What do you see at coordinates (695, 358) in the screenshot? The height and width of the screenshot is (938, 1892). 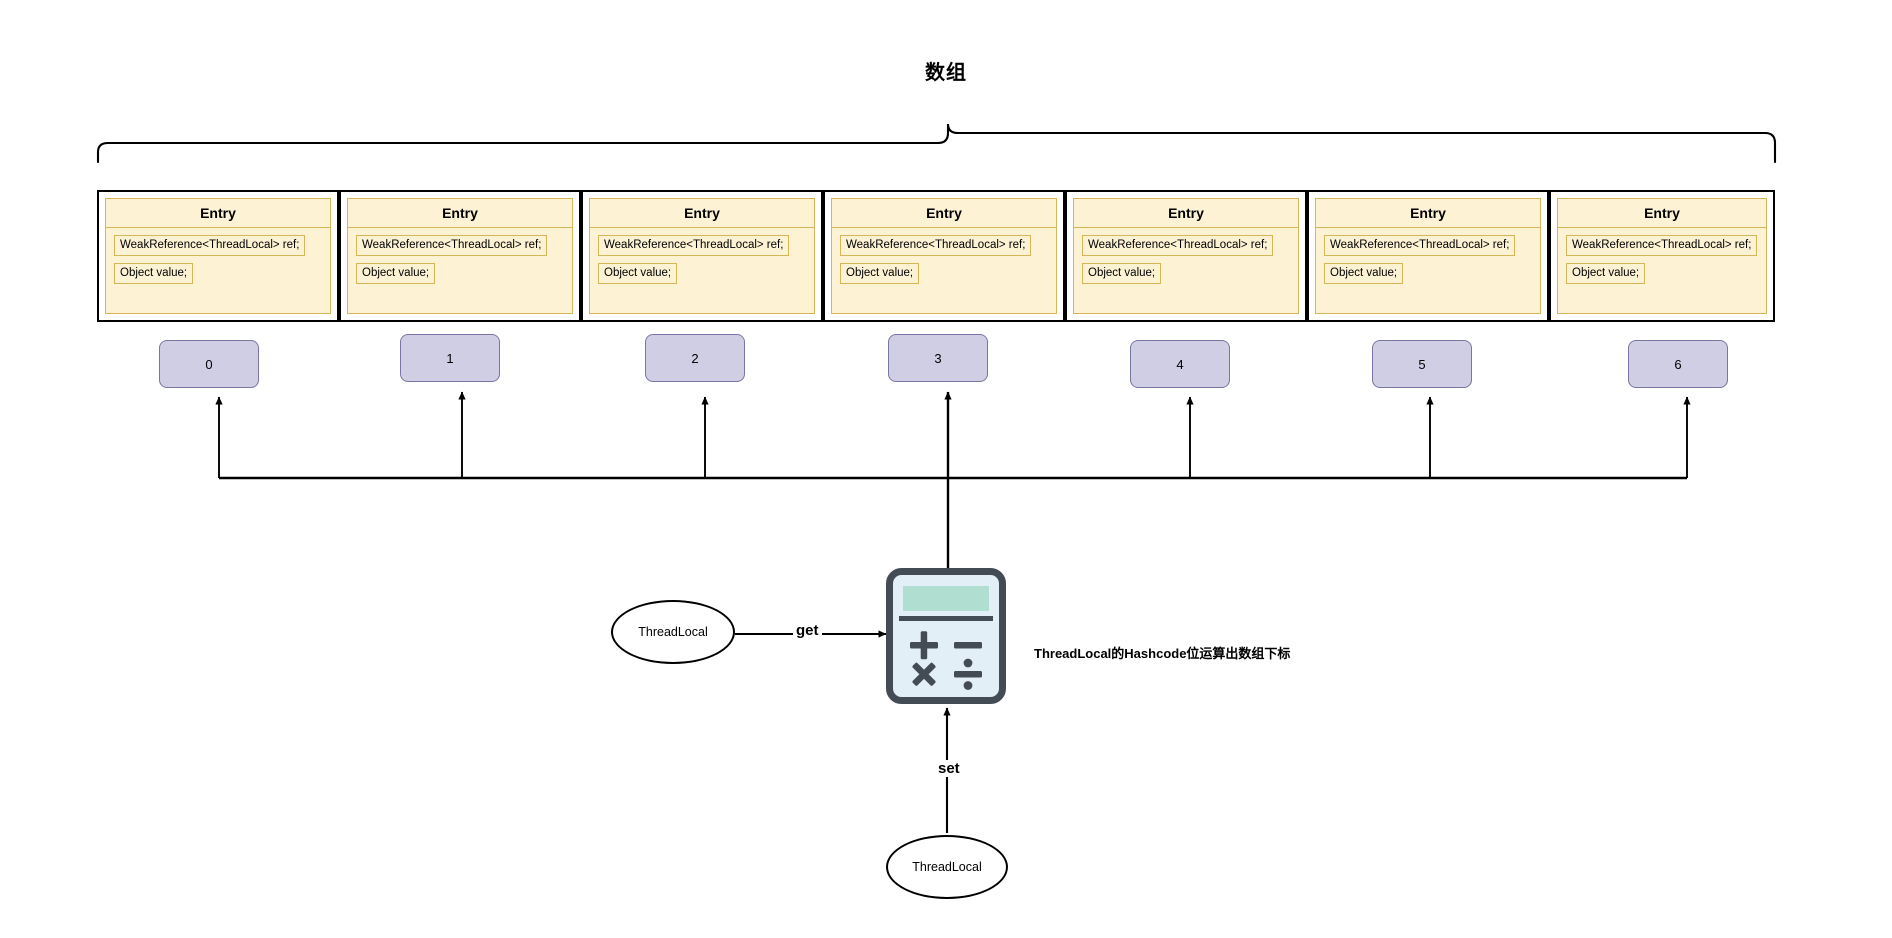 I see `index-box-2: 2` at bounding box center [695, 358].